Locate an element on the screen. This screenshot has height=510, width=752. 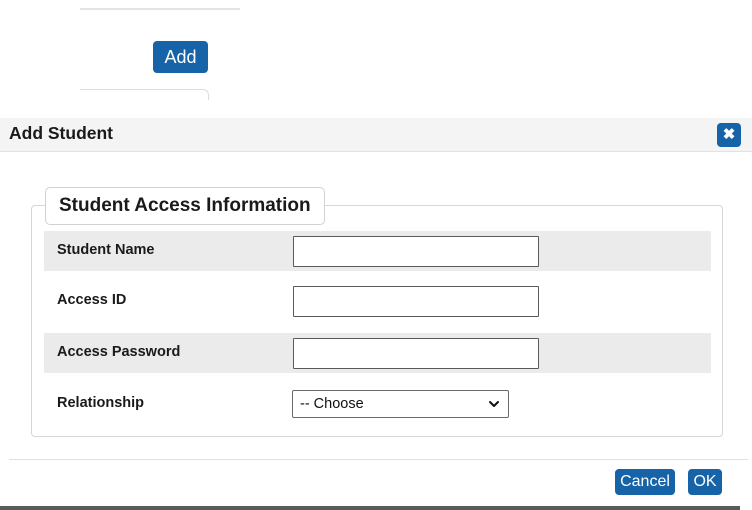
ok-button: OK is located at coordinates (705, 482).